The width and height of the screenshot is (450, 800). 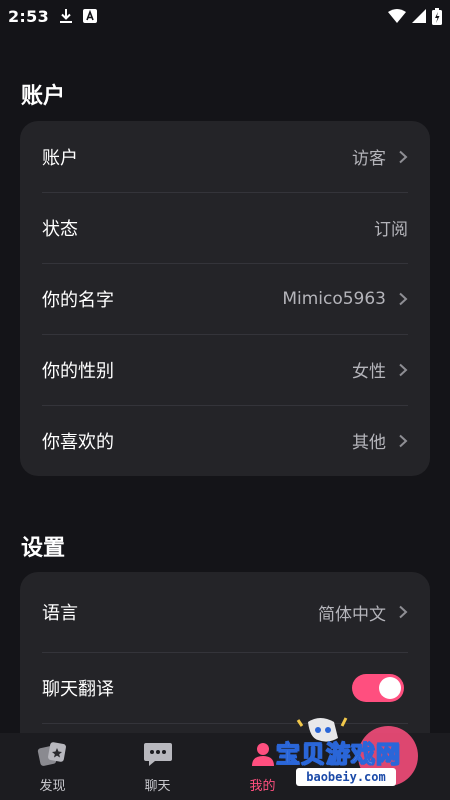 I want to click on row-your-gender: 你的性别 女性, so click(x=225, y=369).